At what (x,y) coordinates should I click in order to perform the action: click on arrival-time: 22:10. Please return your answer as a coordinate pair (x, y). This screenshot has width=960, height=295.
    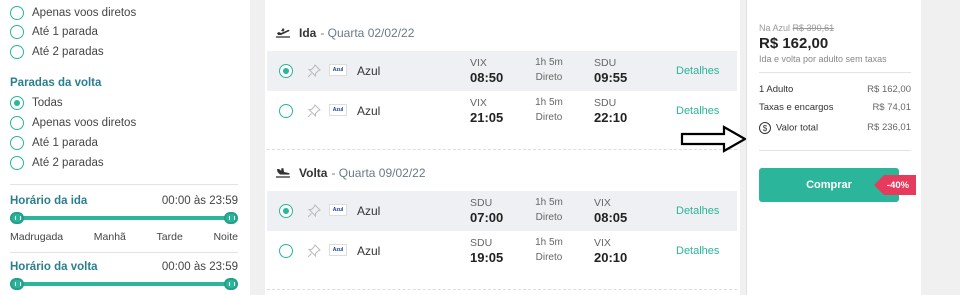
    Looking at the image, I should click on (611, 117).